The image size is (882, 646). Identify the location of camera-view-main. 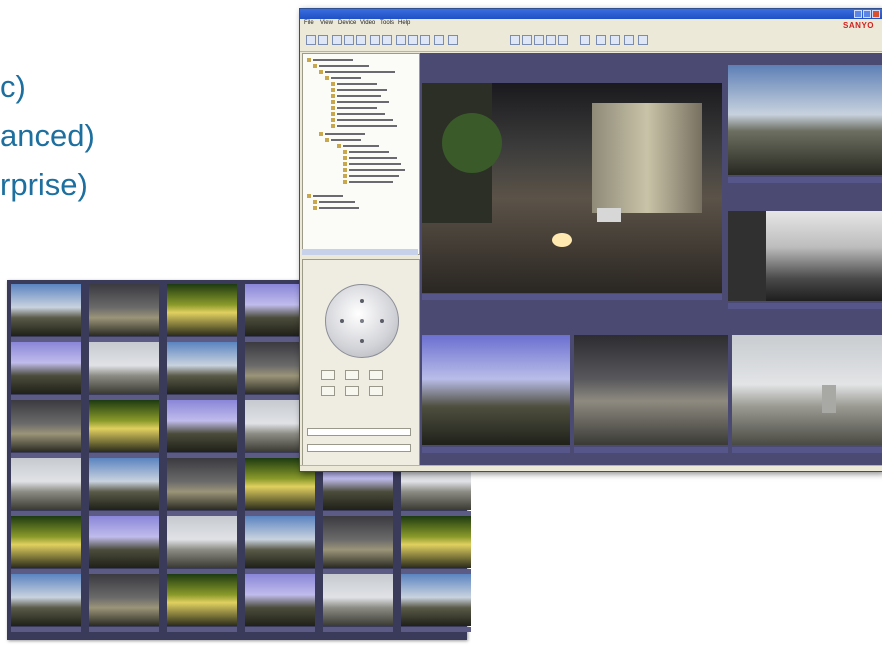
(572, 188).